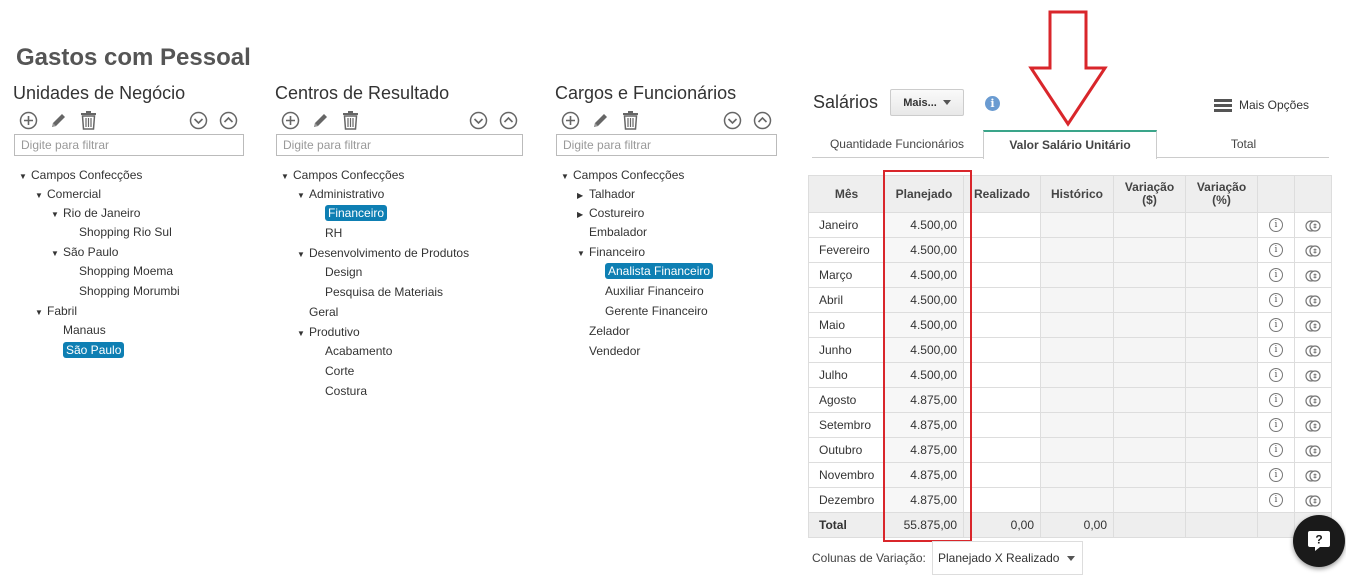 The height and width of the screenshot is (583, 1346). Describe the element at coordinates (129, 291) in the screenshot. I see `tree-node: Shopping Morumbi` at that location.